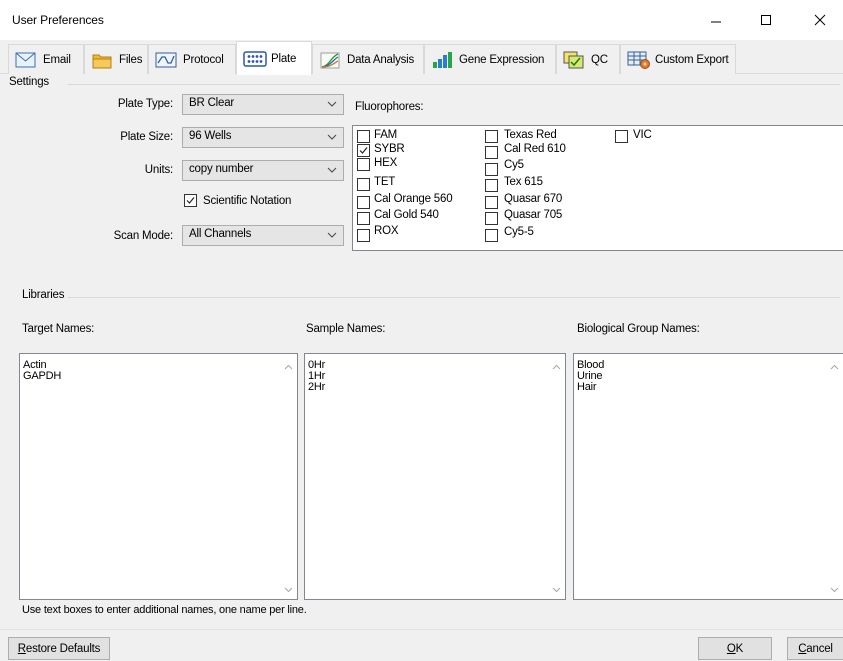 The height and width of the screenshot is (661, 843). I want to click on bio-group-names-textbox: Blood Urine Hair, so click(708, 476).